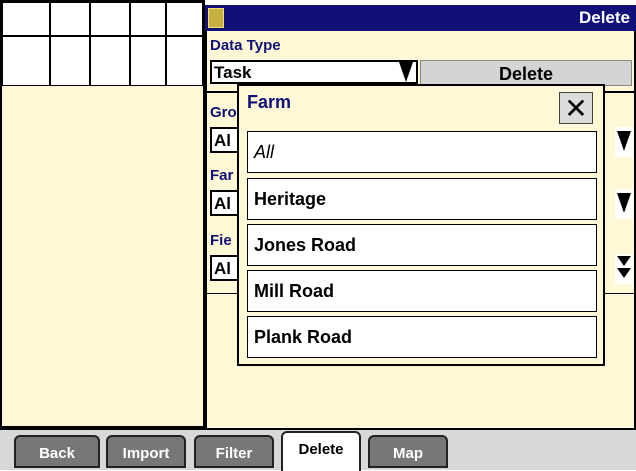 The height and width of the screenshot is (471, 636). What do you see at coordinates (422, 291) in the screenshot?
I see `option-mill-road: Mill Road` at bounding box center [422, 291].